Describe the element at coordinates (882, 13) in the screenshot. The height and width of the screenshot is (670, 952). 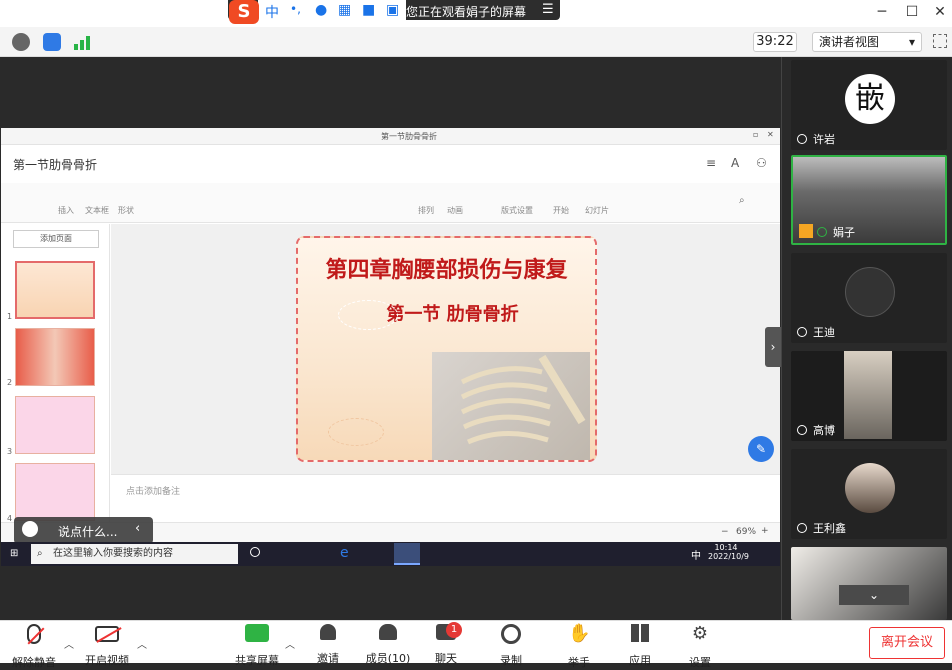
I see `minimize-icon: ─` at that location.